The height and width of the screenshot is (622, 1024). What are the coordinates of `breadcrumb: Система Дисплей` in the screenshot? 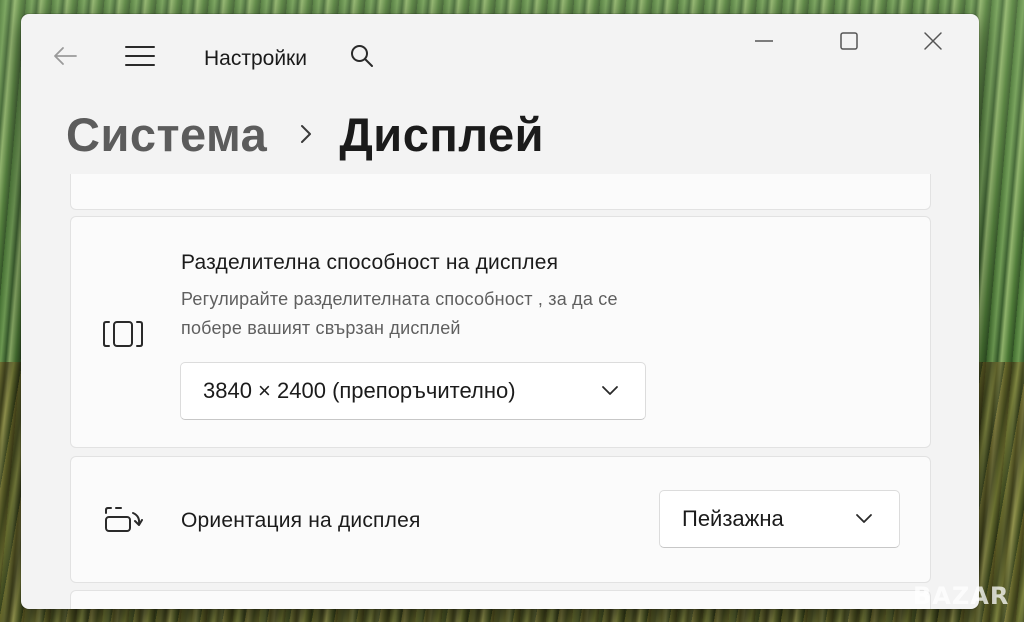 It's located at (305, 134).